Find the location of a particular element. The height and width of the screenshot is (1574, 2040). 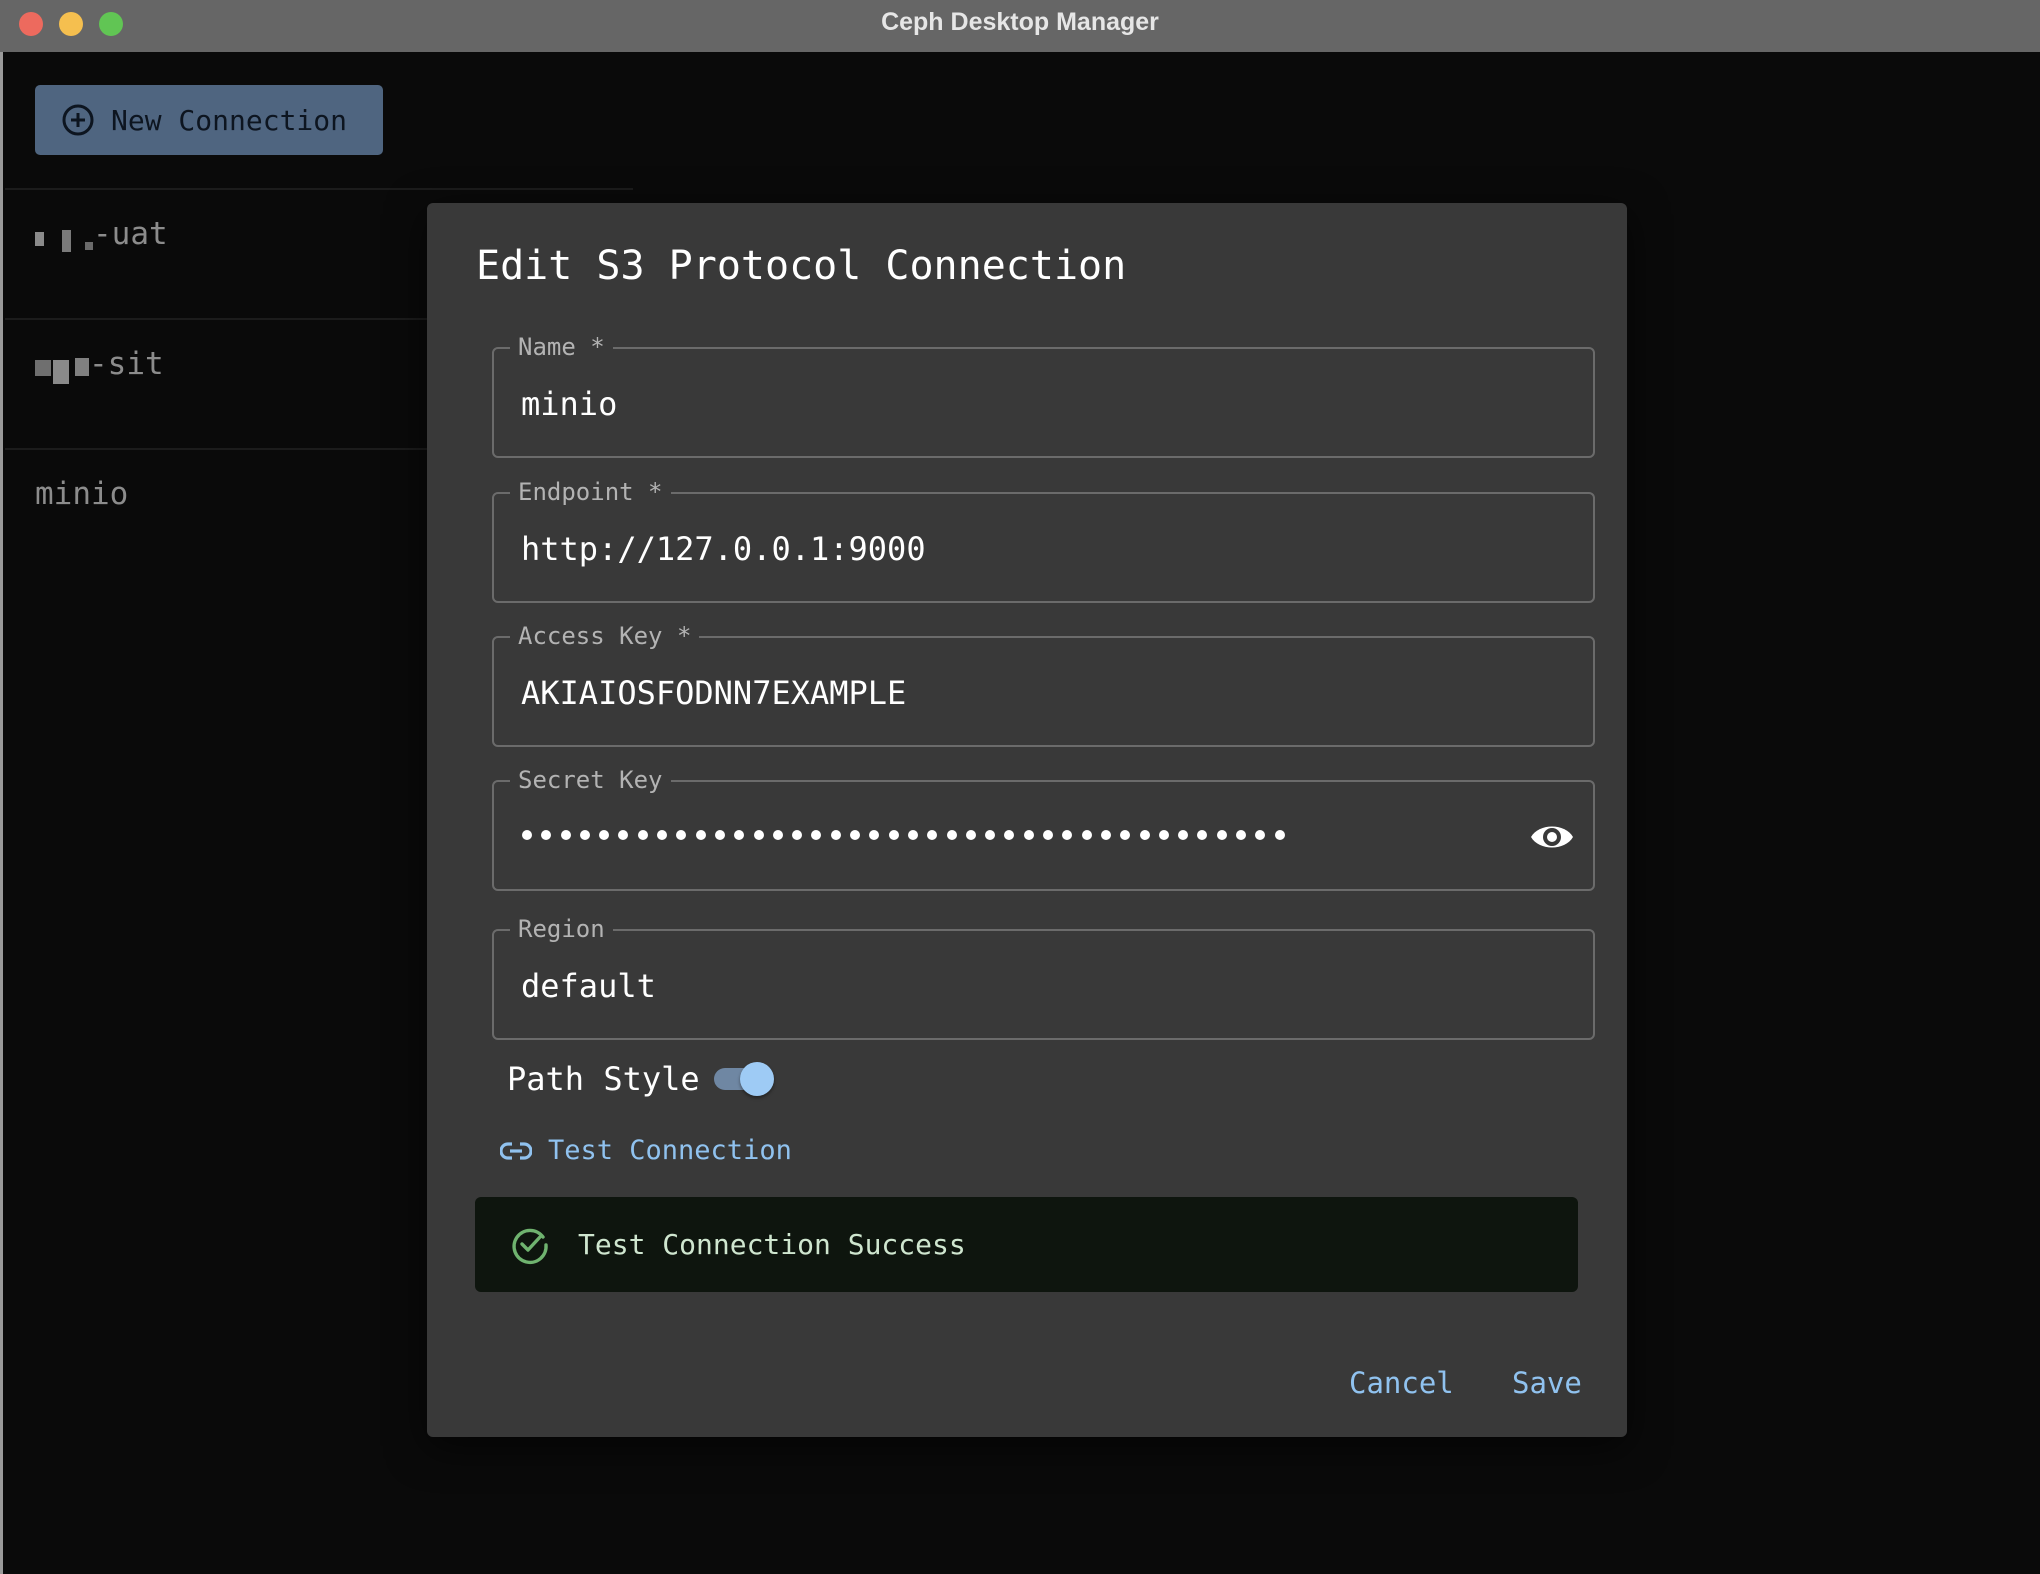

eye-icon is located at coordinates (1552, 837).